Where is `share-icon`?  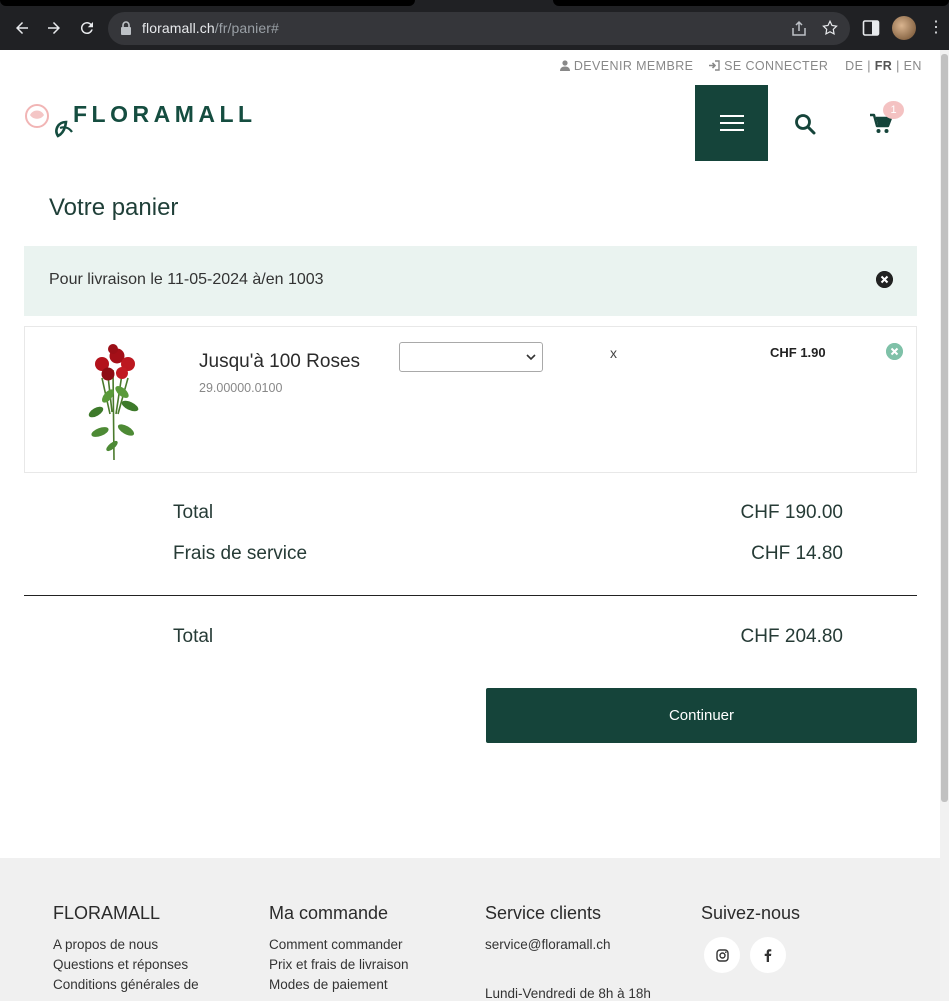 share-icon is located at coordinates (799, 29).